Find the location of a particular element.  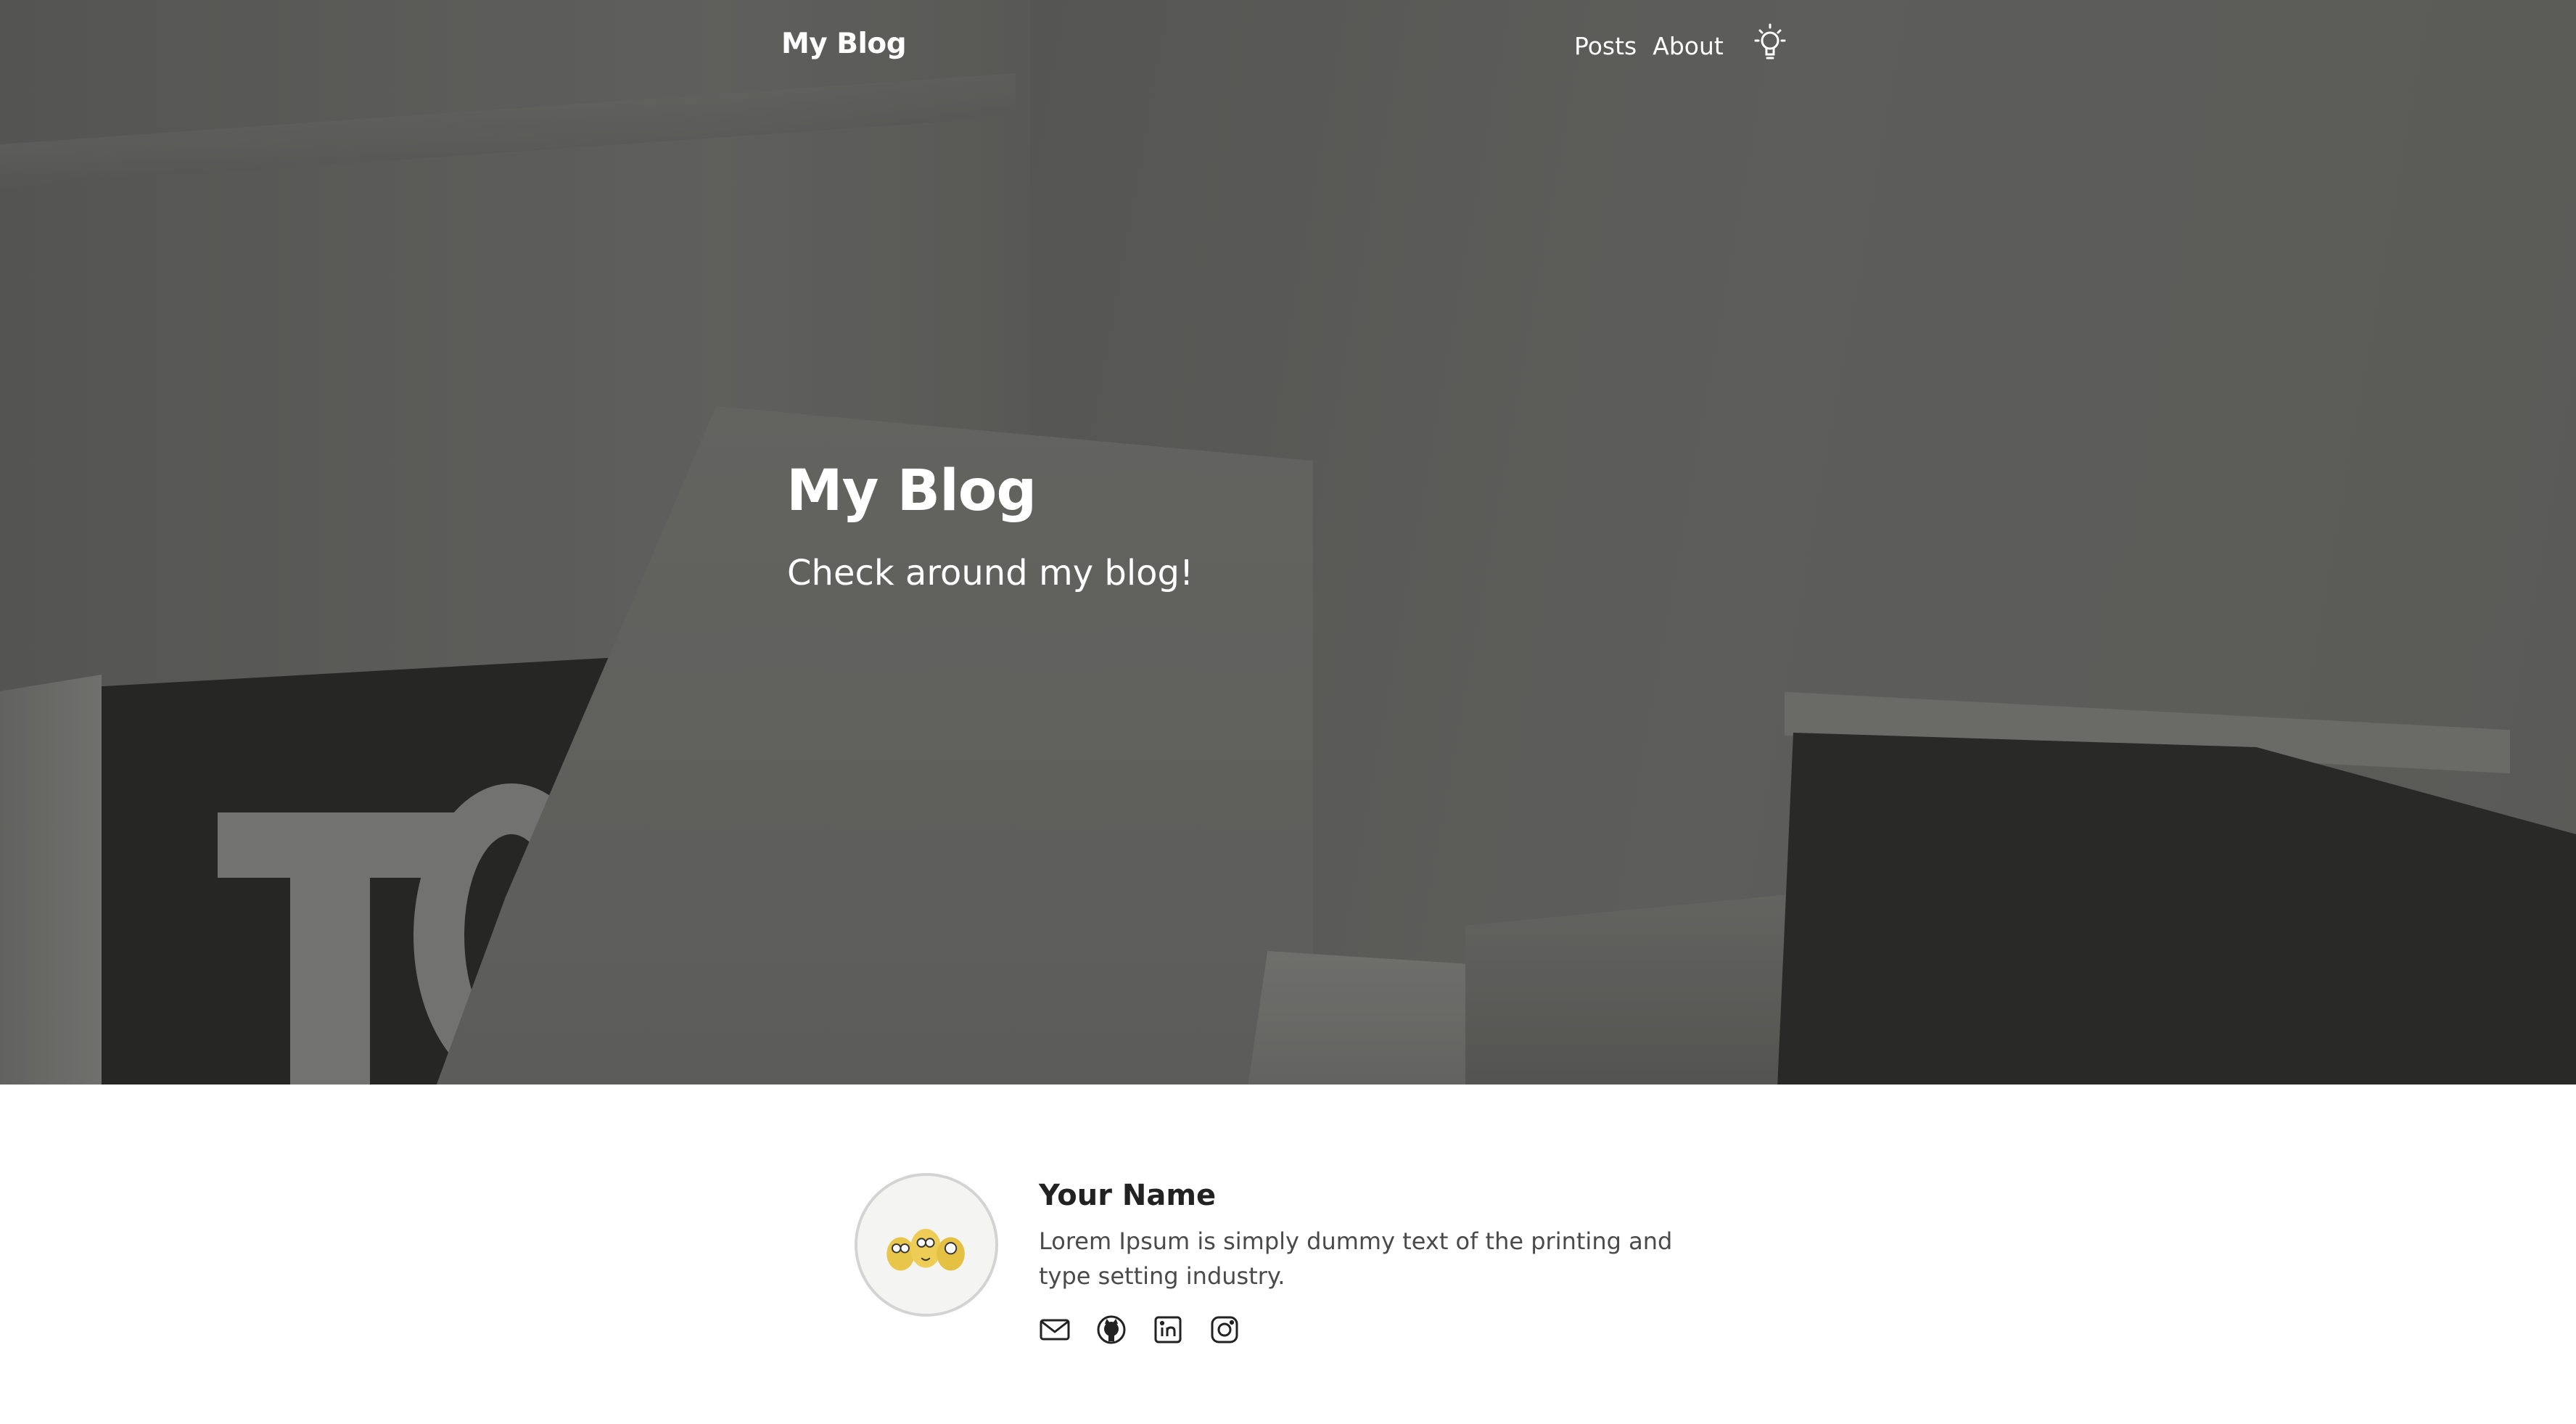

nav-link-posts: Posts is located at coordinates (1605, 46).